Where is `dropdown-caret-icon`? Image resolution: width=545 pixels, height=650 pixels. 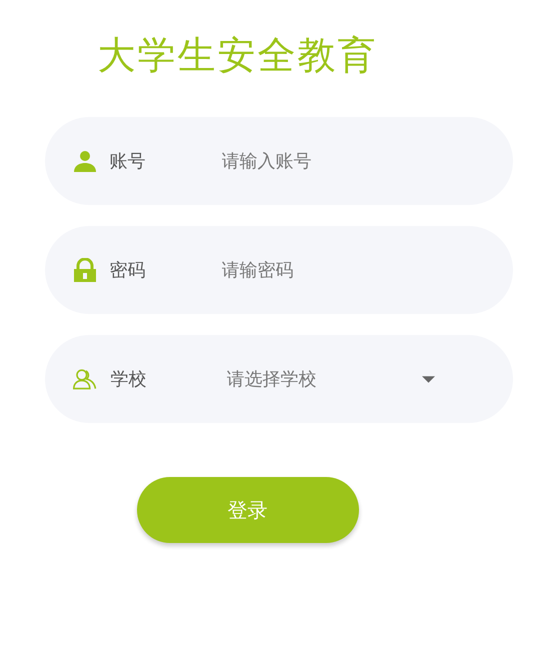
dropdown-caret-icon is located at coordinates (428, 379).